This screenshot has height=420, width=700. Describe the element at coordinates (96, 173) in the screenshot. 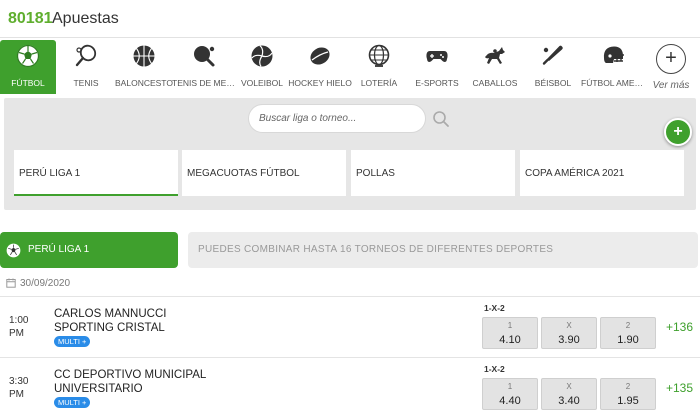

I see `league-tab-peru-liga-1: PERÚ LIGA 1` at that location.